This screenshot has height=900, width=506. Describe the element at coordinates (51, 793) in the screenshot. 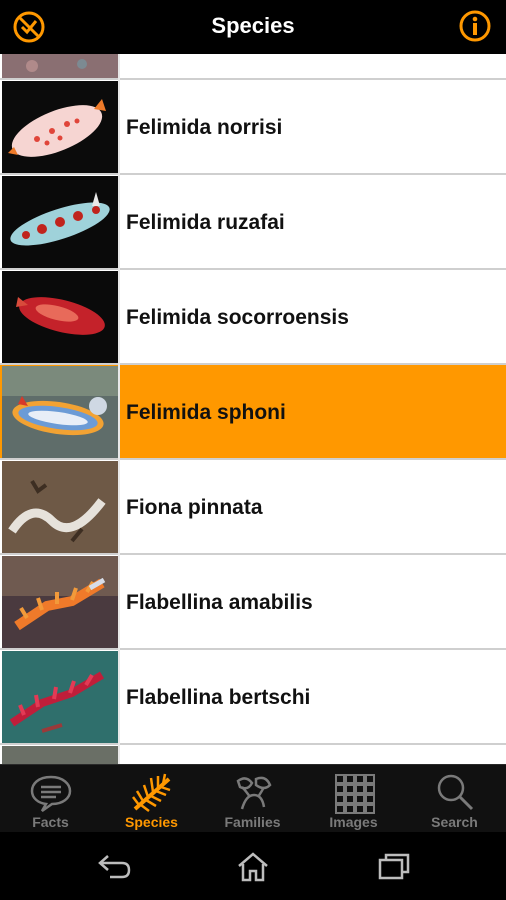

I see `speech-bubble-icon` at that location.